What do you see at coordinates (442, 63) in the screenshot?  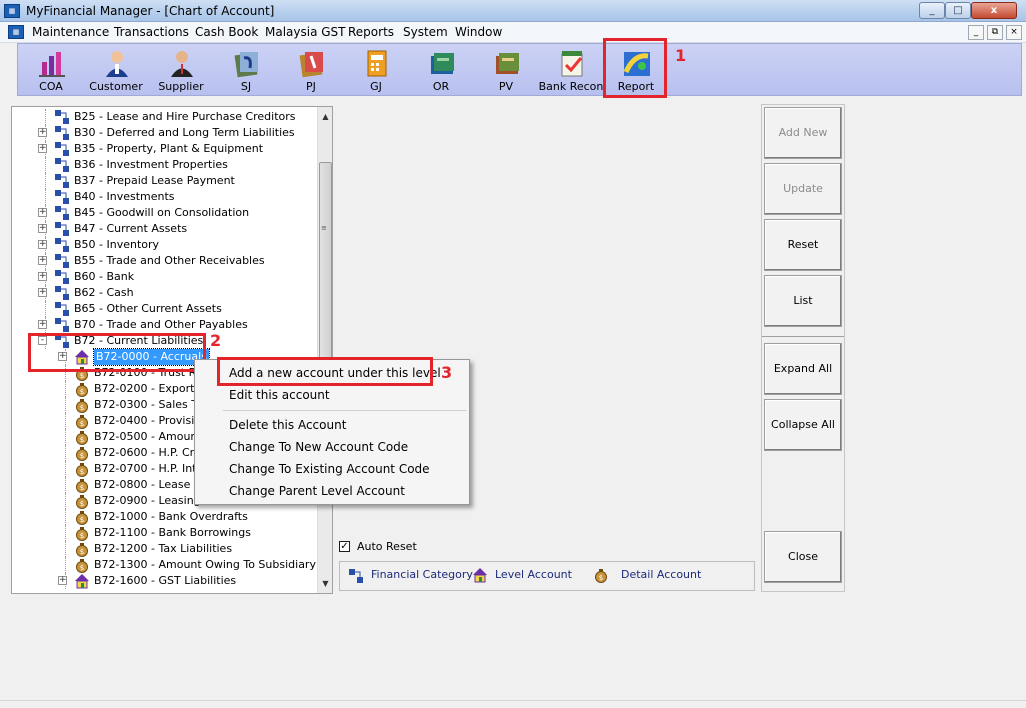 I see `official-receipt-icon` at bounding box center [442, 63].